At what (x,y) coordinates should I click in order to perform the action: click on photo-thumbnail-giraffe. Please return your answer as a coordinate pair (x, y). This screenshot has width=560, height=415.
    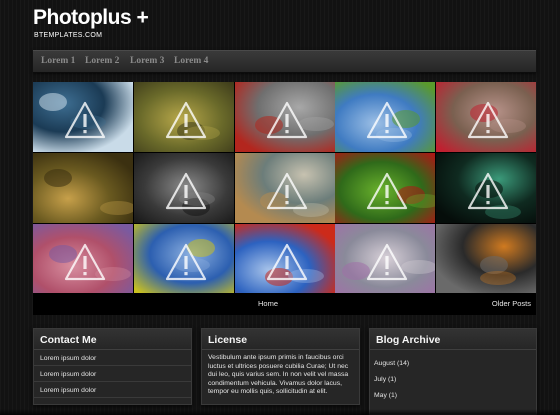
    Looking at the image, I should click on (83, 187).